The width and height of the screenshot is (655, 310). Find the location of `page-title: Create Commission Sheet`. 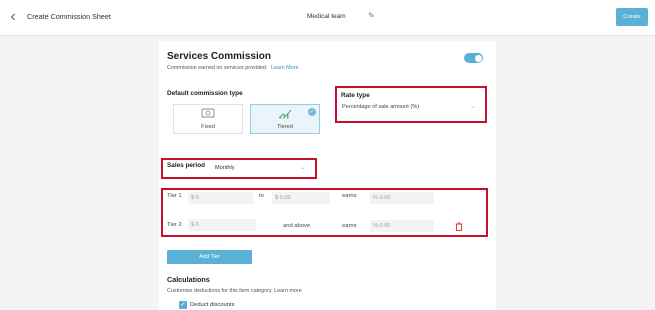

page-title: Create Commission Sheet is located at coordinates (69, 16).